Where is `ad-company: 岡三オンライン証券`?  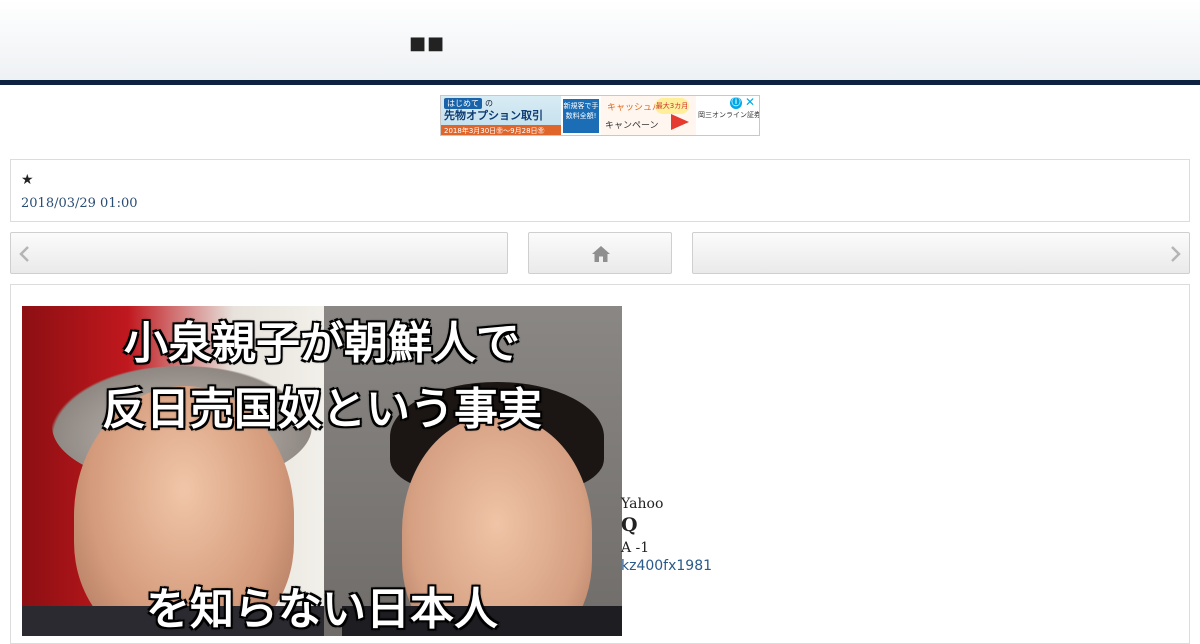
ad-company: 岡三オンライン証券 is located at coordinates (729, 115).